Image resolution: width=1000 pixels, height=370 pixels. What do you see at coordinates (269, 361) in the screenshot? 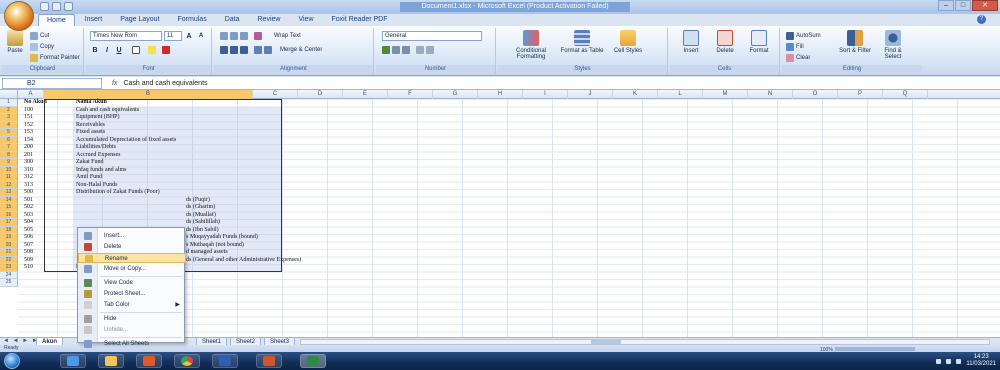
I see `taskbar-powerpoint` at bounding box center [269, 361].